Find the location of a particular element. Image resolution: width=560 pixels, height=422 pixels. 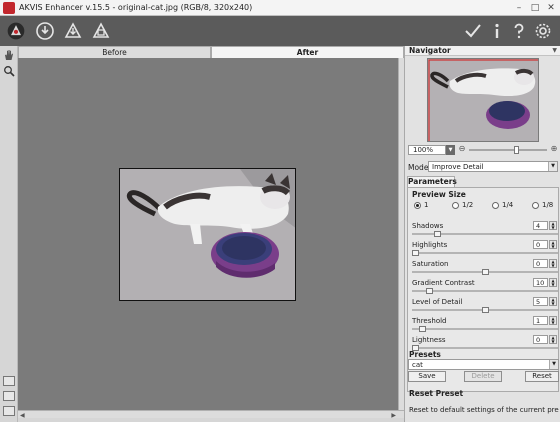

mode-select: Improve Detail ▼ is located at coordinates (493, 166).